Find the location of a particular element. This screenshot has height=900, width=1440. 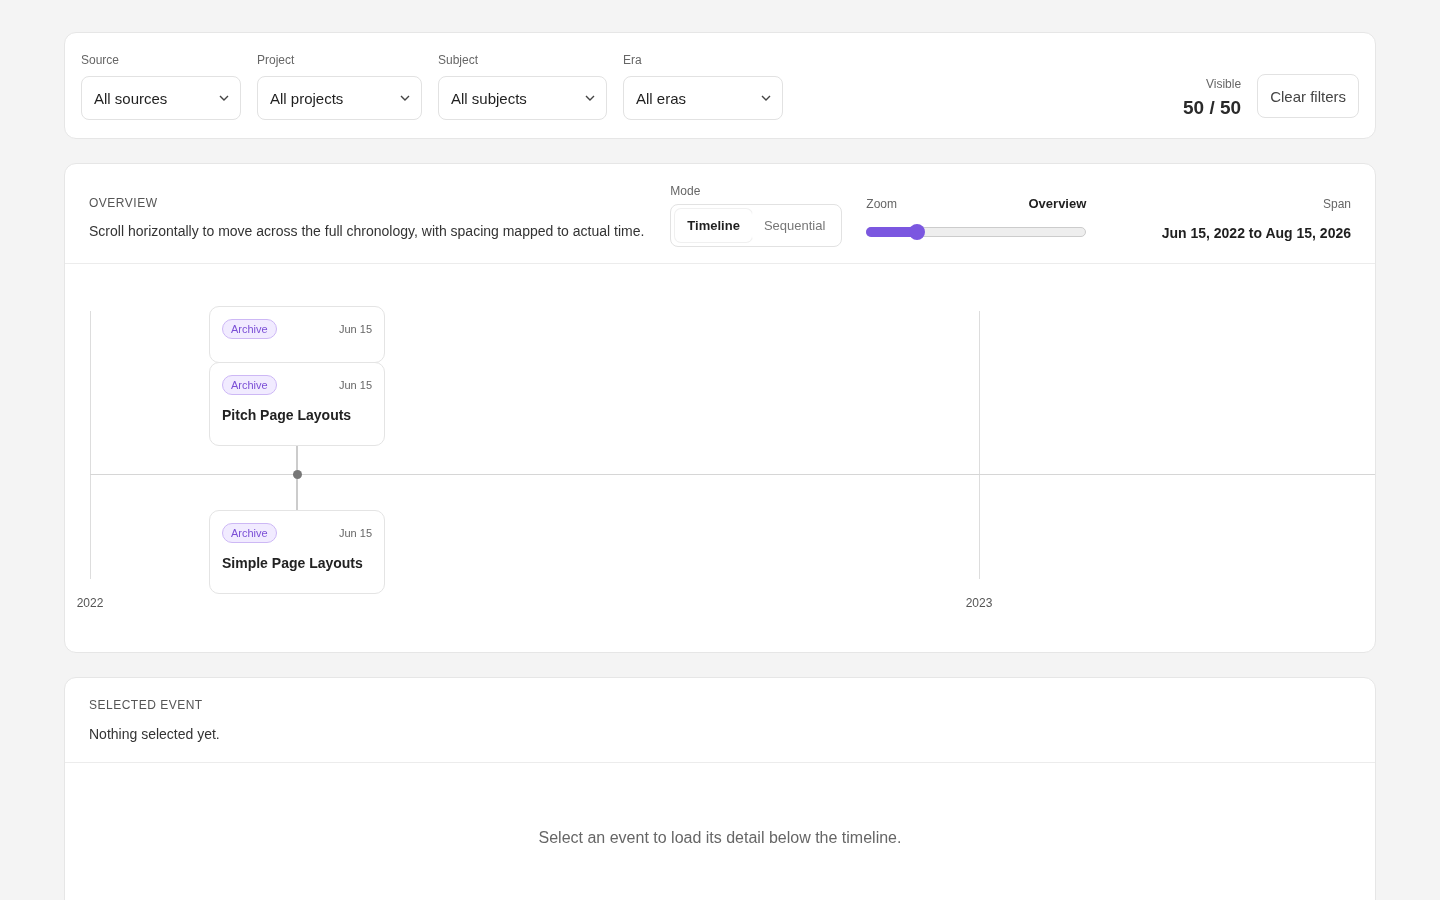

zoom-slider is located at coordinates (976, 232).